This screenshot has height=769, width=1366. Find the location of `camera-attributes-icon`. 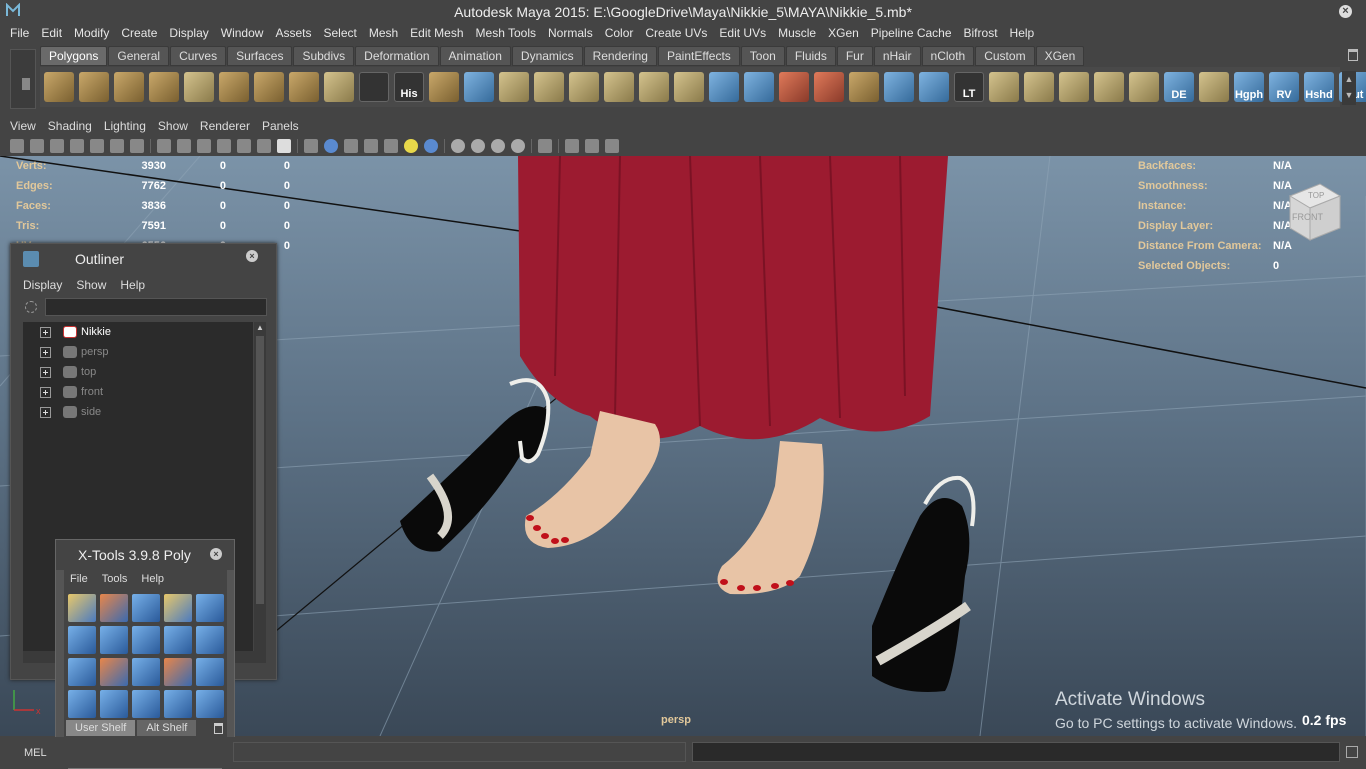

camera-attributes-icon is located at coordinates (37, 145).